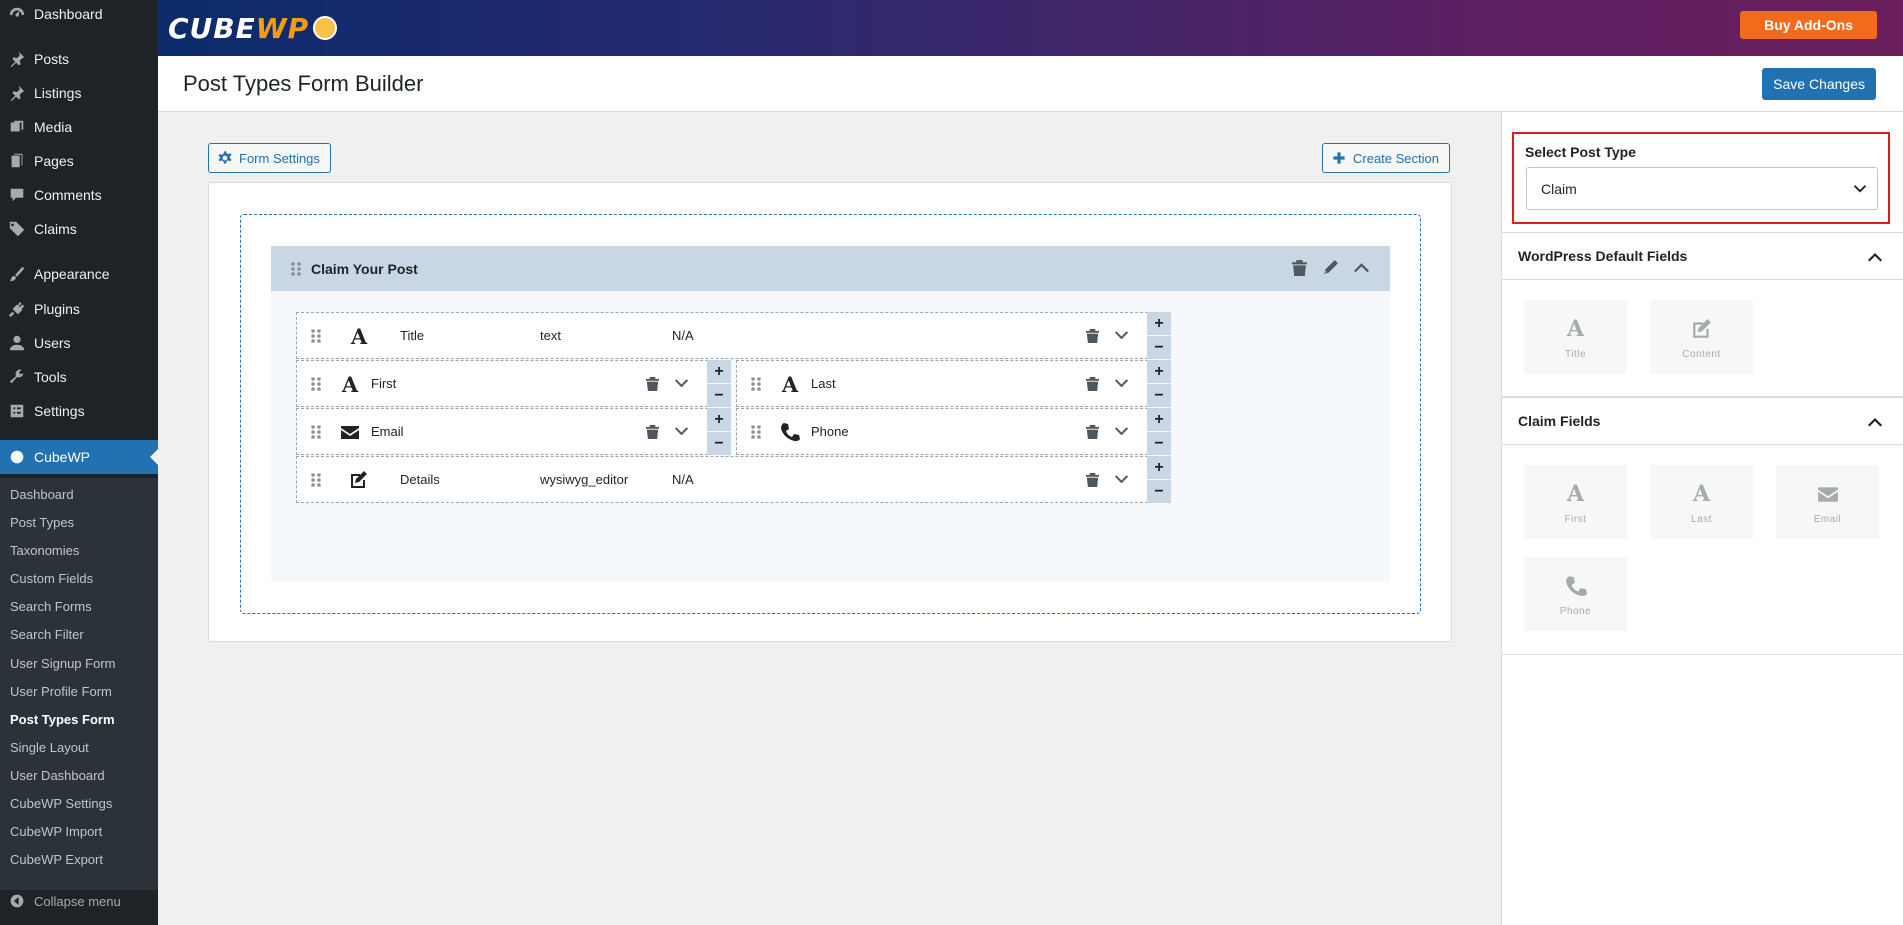  Describe the element at coordinates (79, 15) in the screenshot. I see `menu-item-dashboard: Dashboard` at that location.